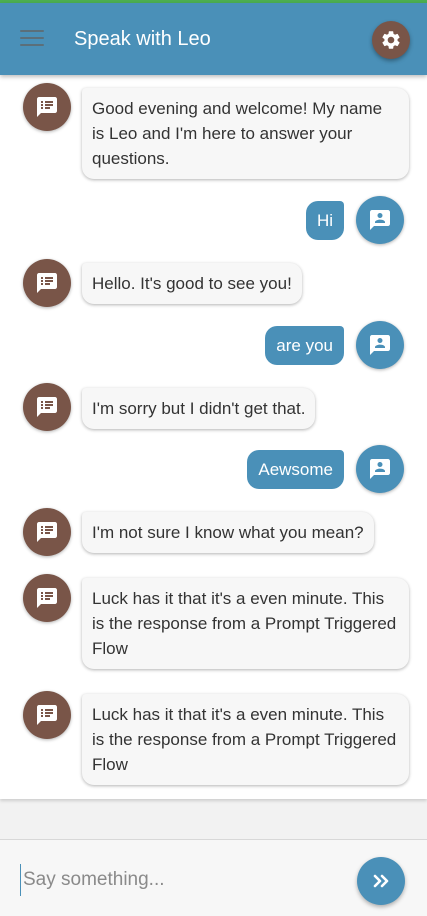 This screenshot has height=916, width=427. I want to click on message-composer, so click(213, 877).